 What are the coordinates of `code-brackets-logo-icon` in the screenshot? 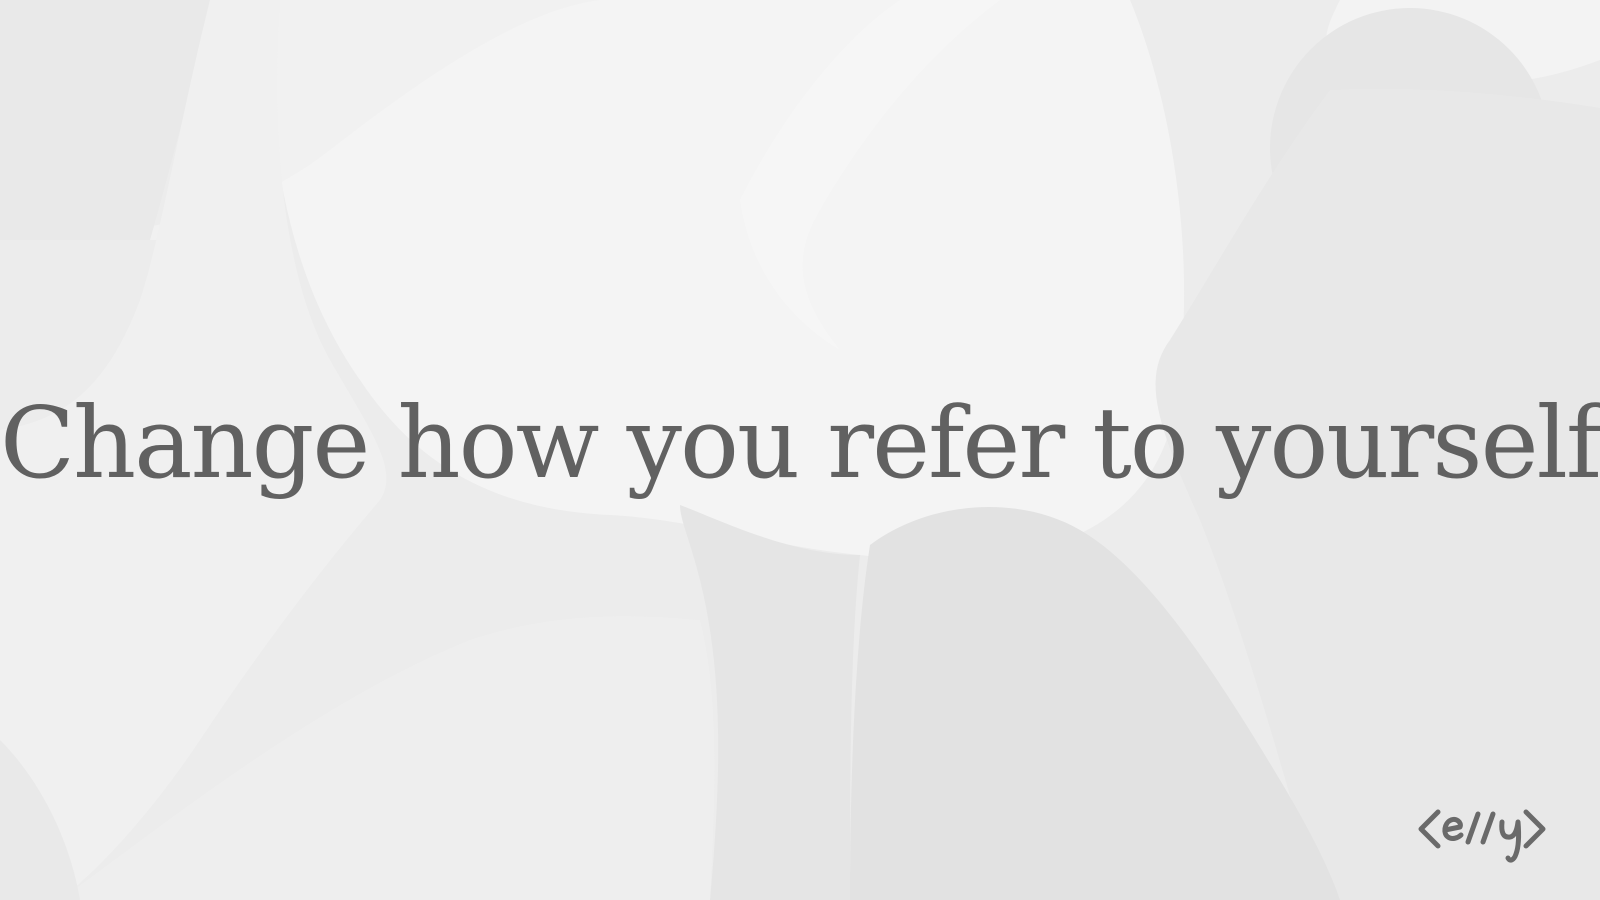 It's located at (1482, 836).